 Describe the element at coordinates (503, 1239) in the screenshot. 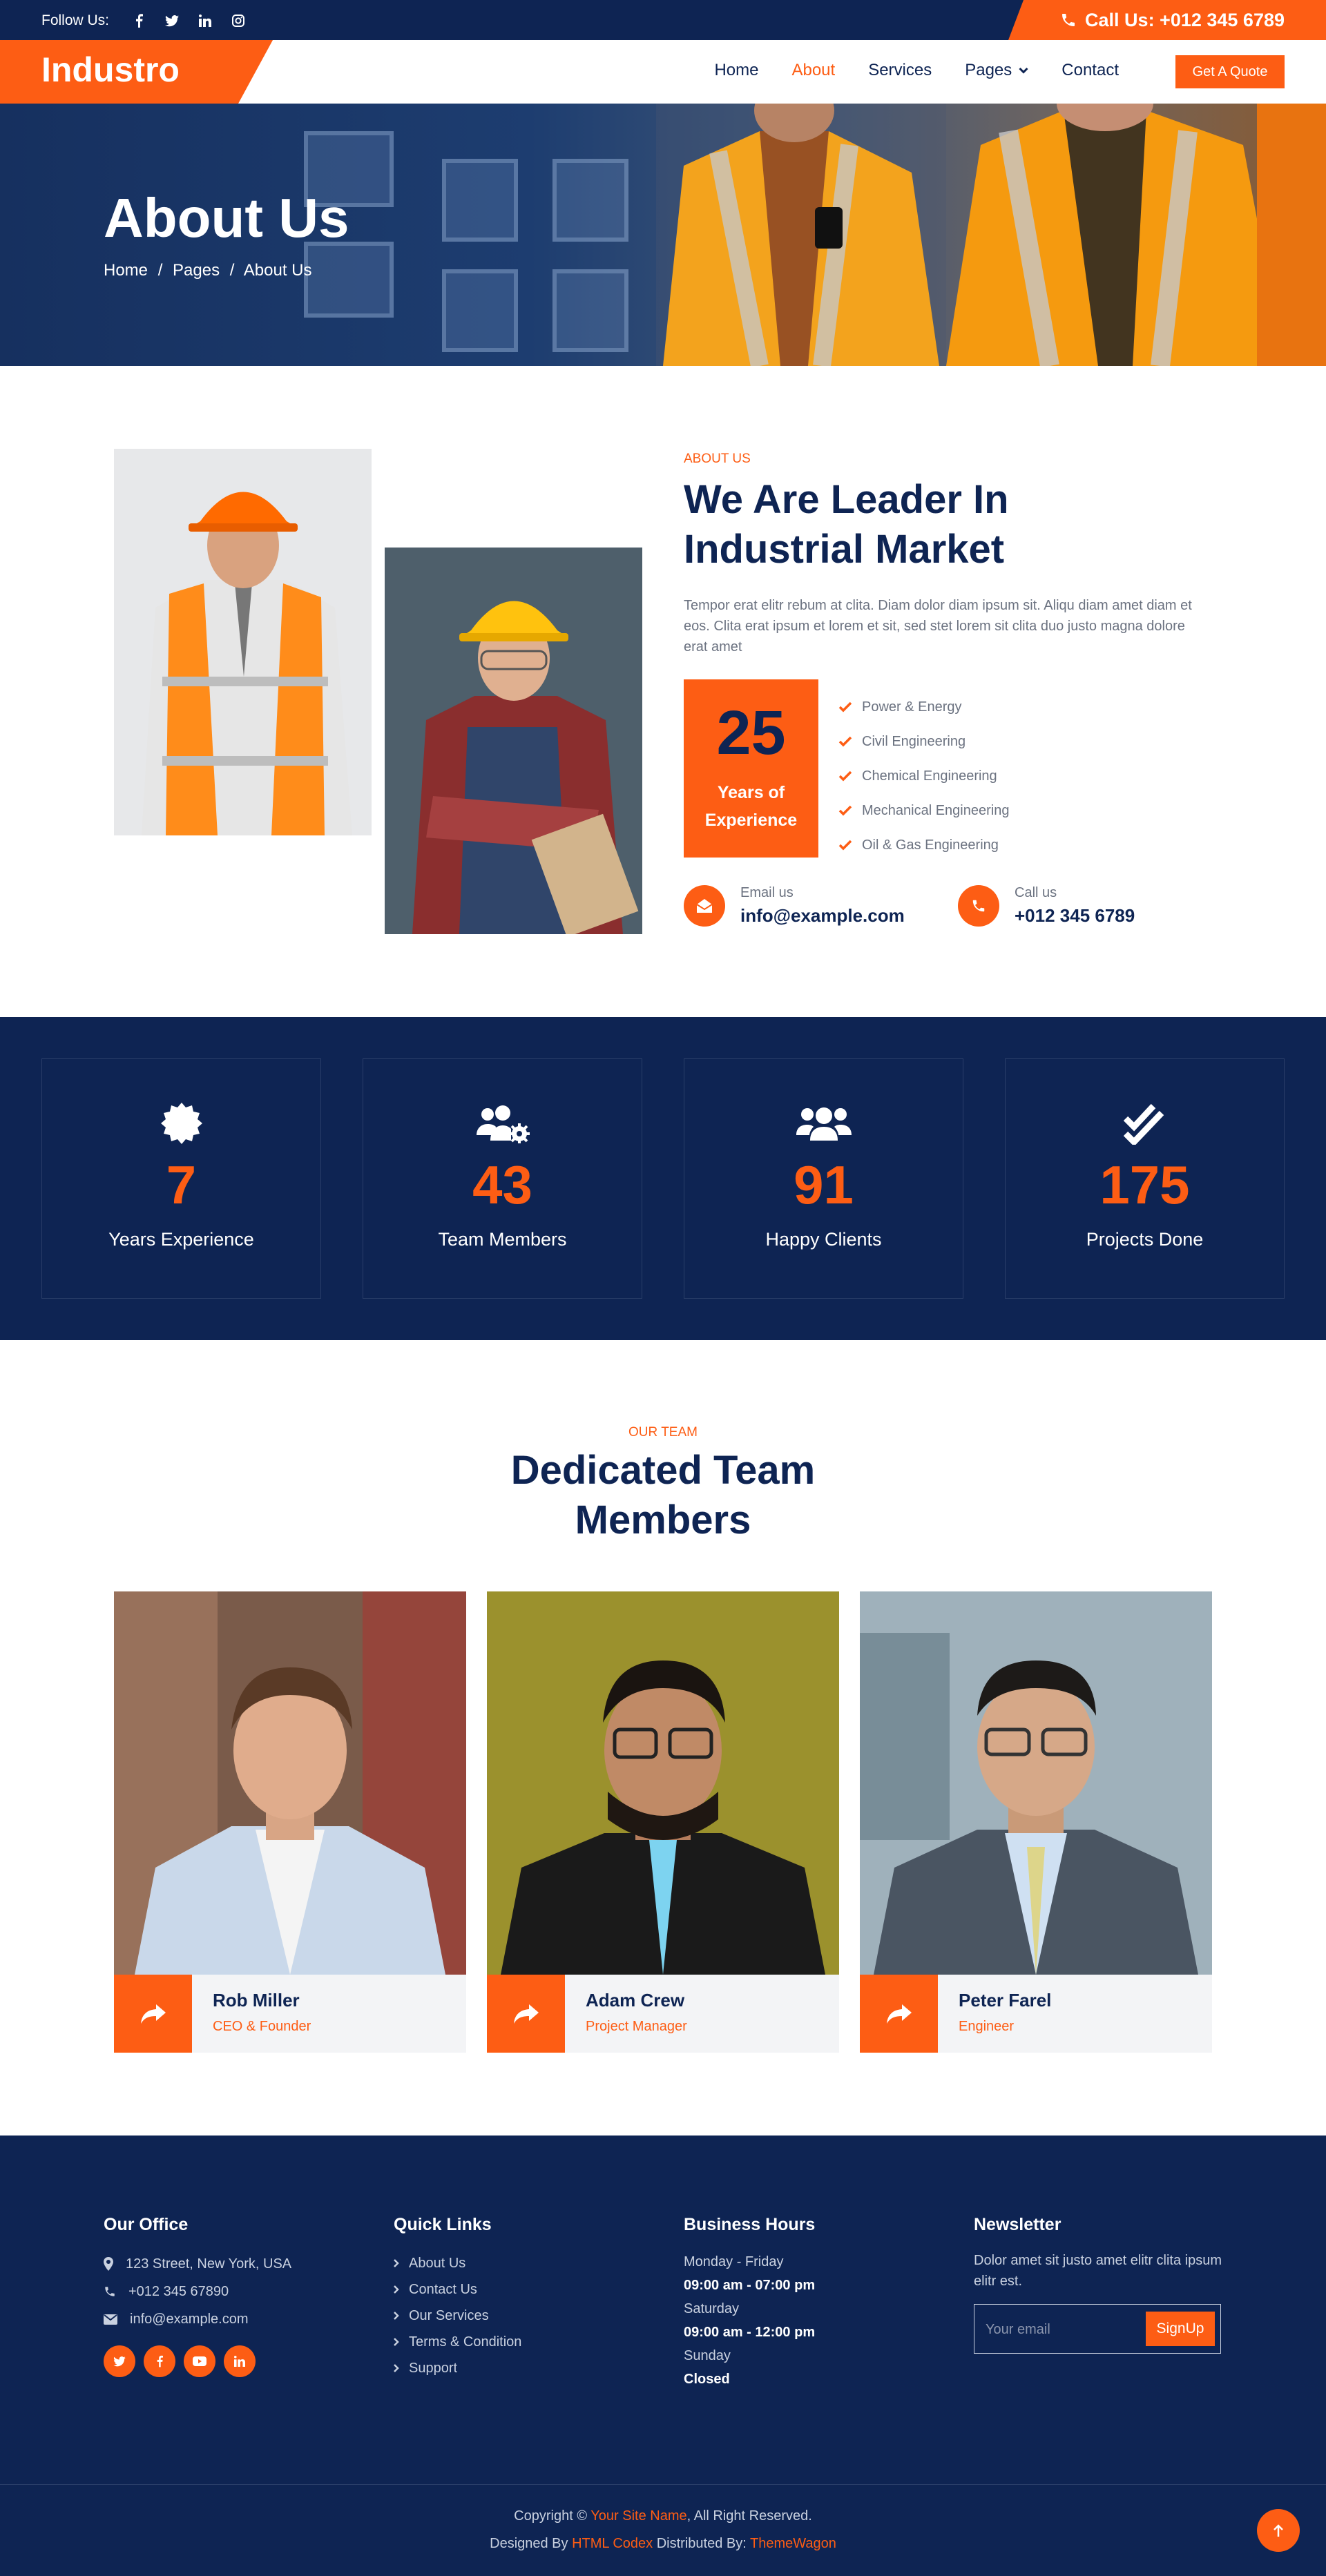

I see `stat-label: Team Members` at that location.